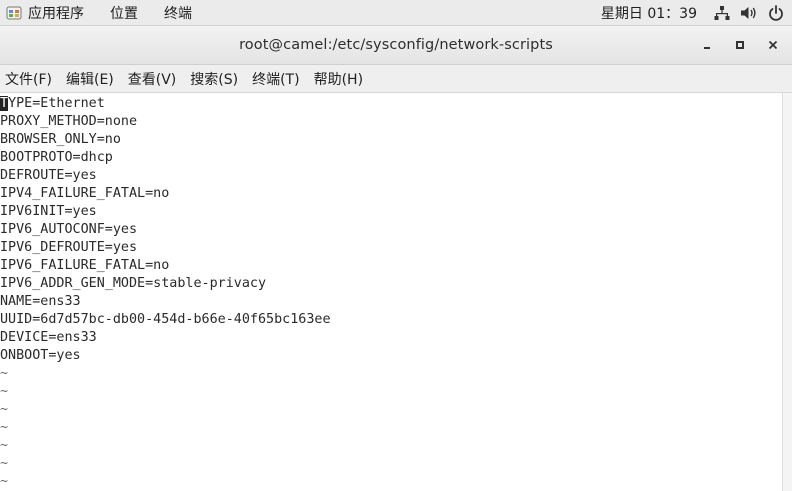 The image size is (792, 491). Describe the element at coordinates (91, 78) in the screenshot. I see `menu-edit: 编辑(E)` at that location.